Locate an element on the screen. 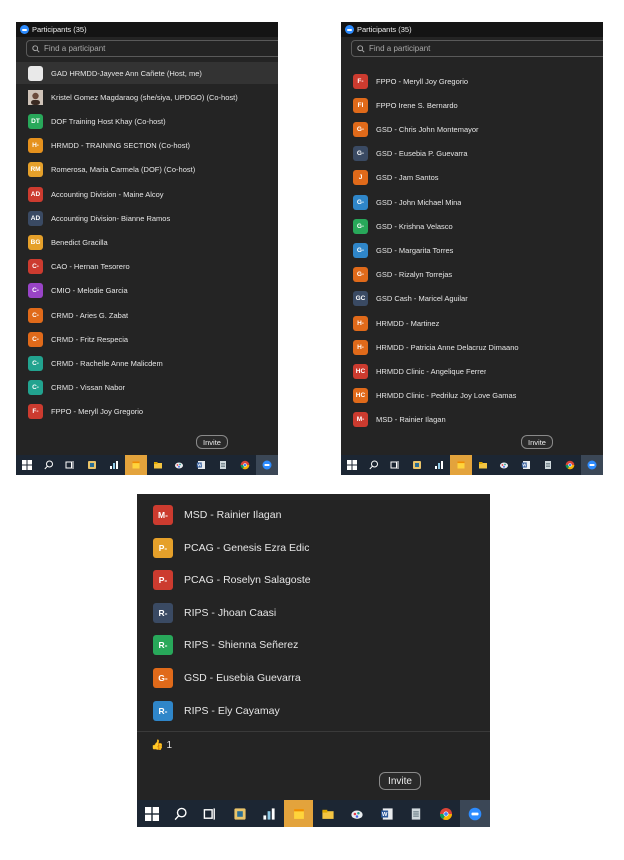 The height and width of the screenshot is (860, 624). participant-row: C- CRMD - Vissan Nabor is located at coordinates (147, 388).